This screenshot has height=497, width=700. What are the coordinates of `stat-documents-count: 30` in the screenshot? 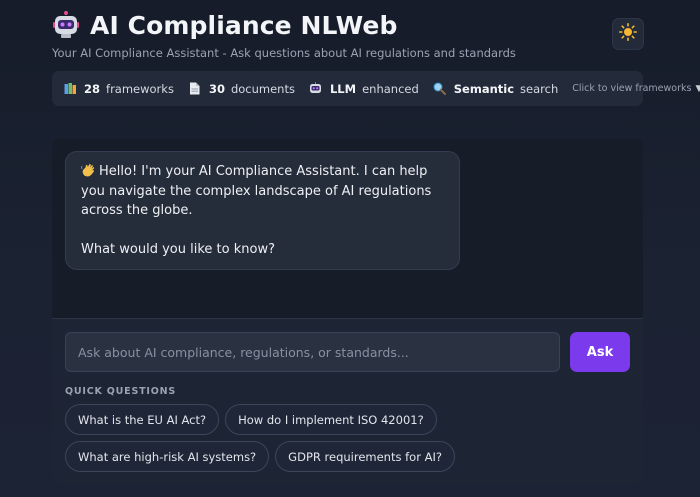 It's located at (216, 88).